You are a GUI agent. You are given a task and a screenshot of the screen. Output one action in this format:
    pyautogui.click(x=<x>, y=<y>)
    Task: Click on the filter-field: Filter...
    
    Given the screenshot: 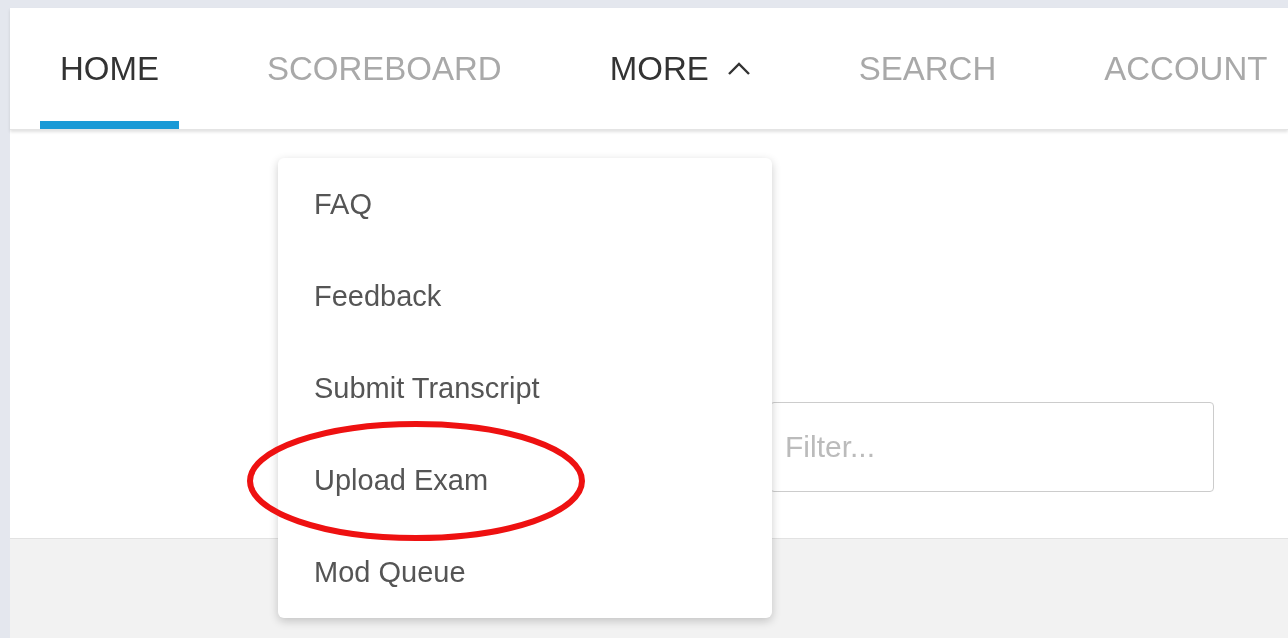 What is the action you would take?
    pyautogui.click(x=992, y=447)
    